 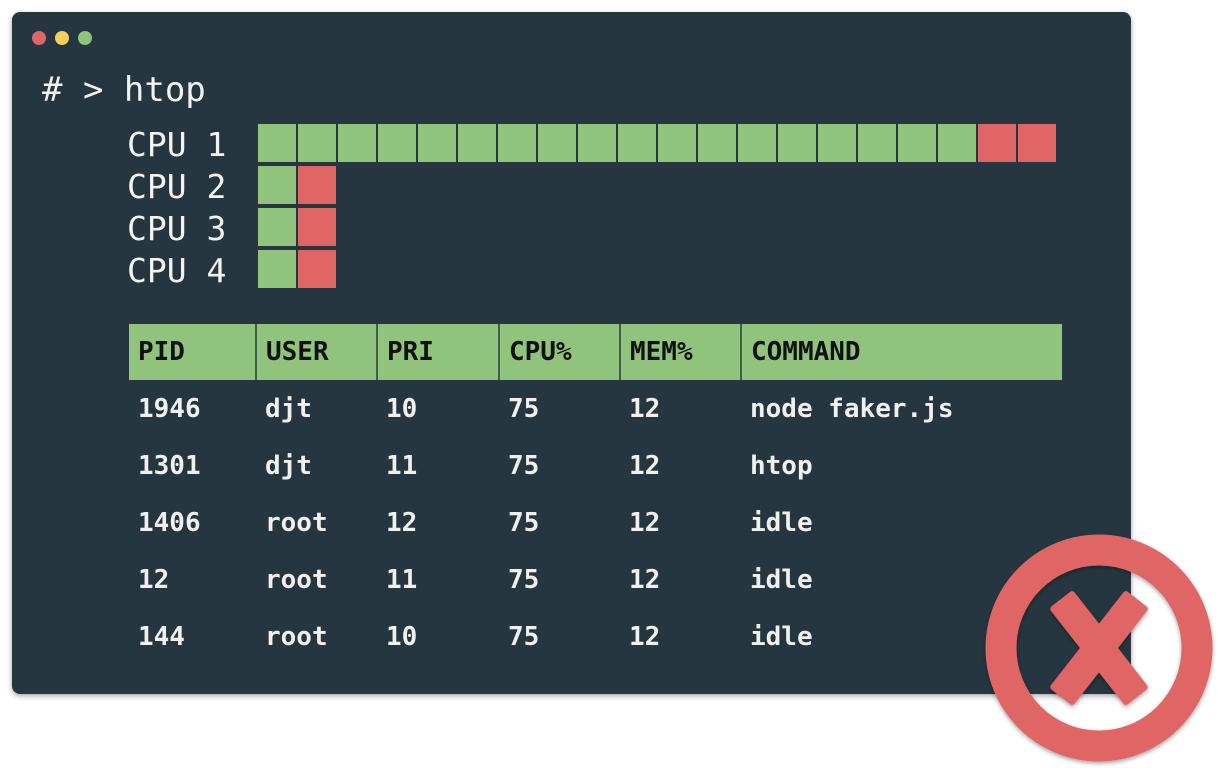 I want to click on window-controls, so click(x=62, y=38).